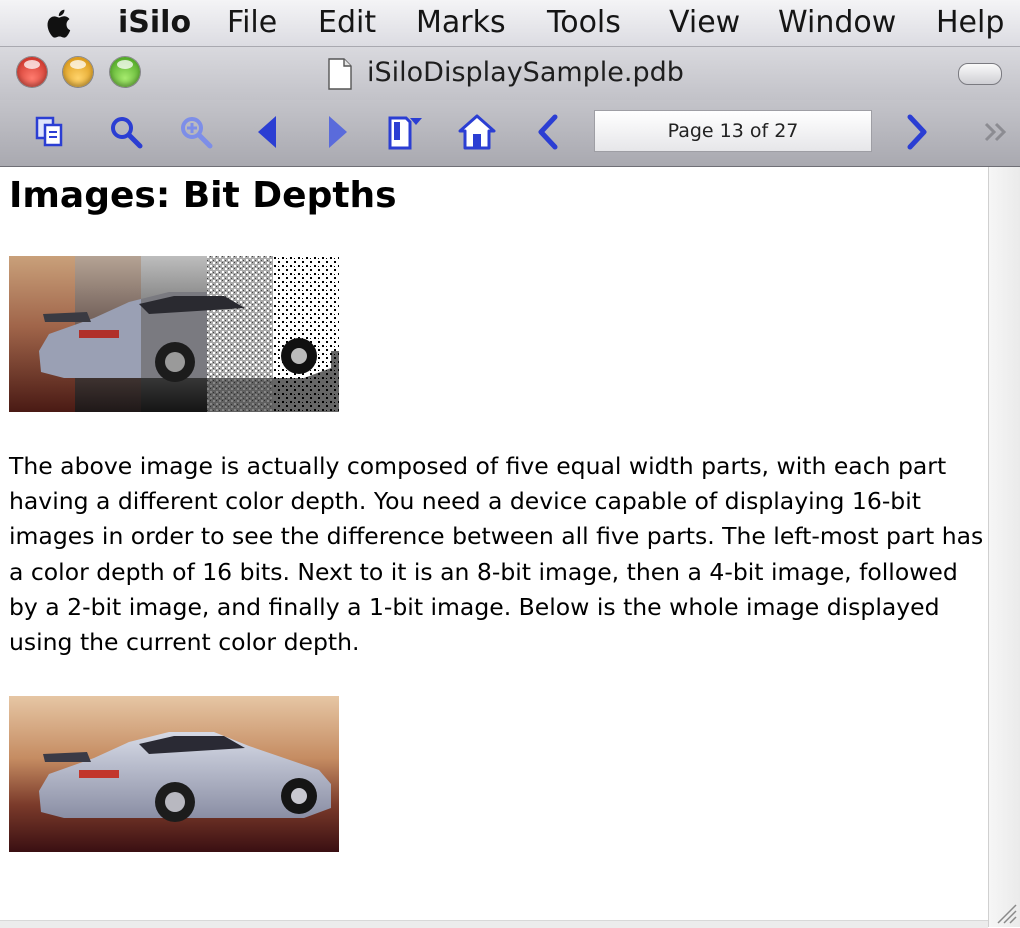 This screenshot has height=928, width=1020. What do you see at coordinates (126, 132) in the screenshot?
I see `search-icon` at bounding box center [126, 132].